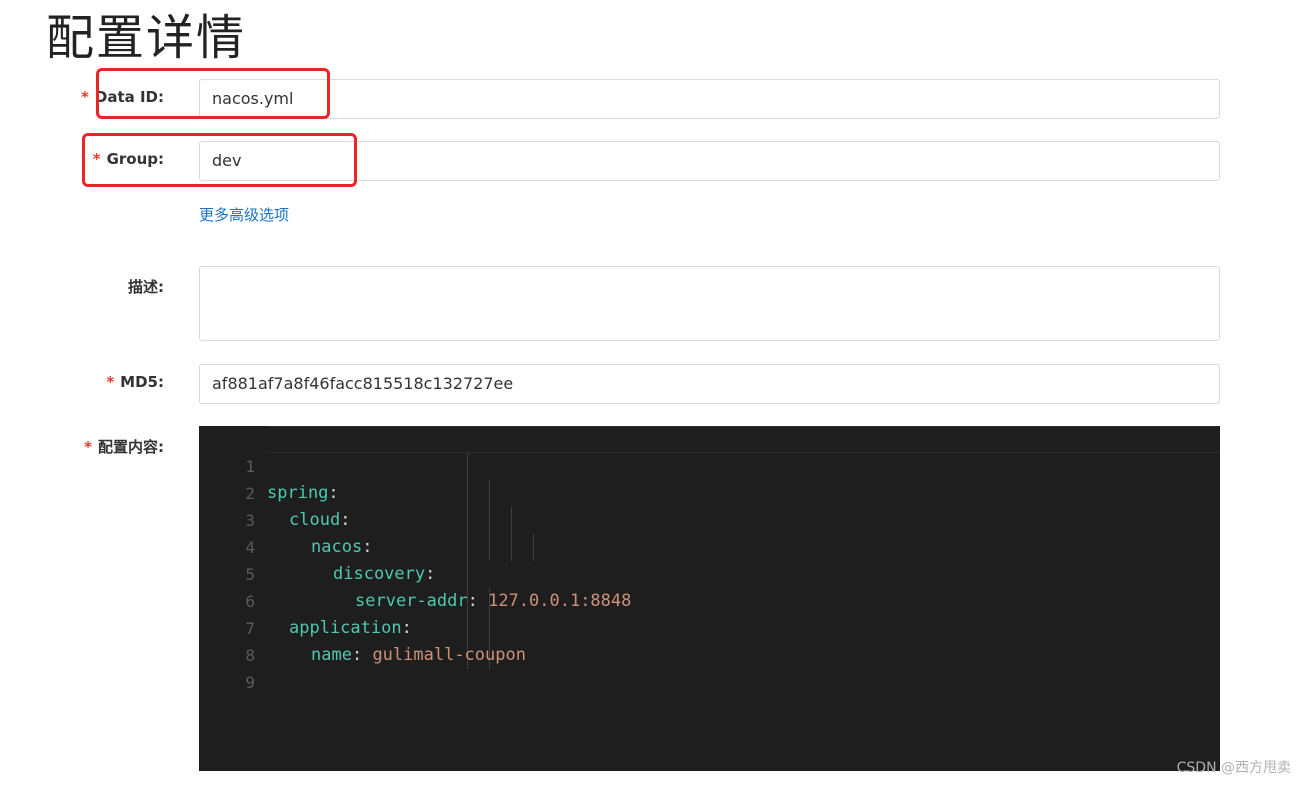 This screenshot has height=785, width=1307. Describe the element at coordinates (709, 464) in the screenshot. I see `code-line: 1 spring:` at that location.